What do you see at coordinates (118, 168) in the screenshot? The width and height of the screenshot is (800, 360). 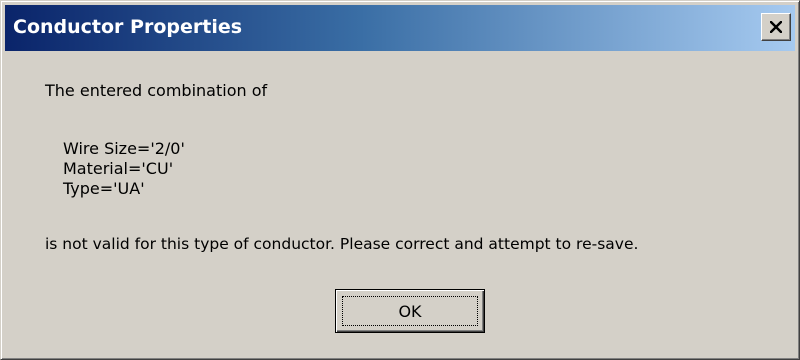 I see `detail-material: Material='CU'` at bounding box center [118, 168].